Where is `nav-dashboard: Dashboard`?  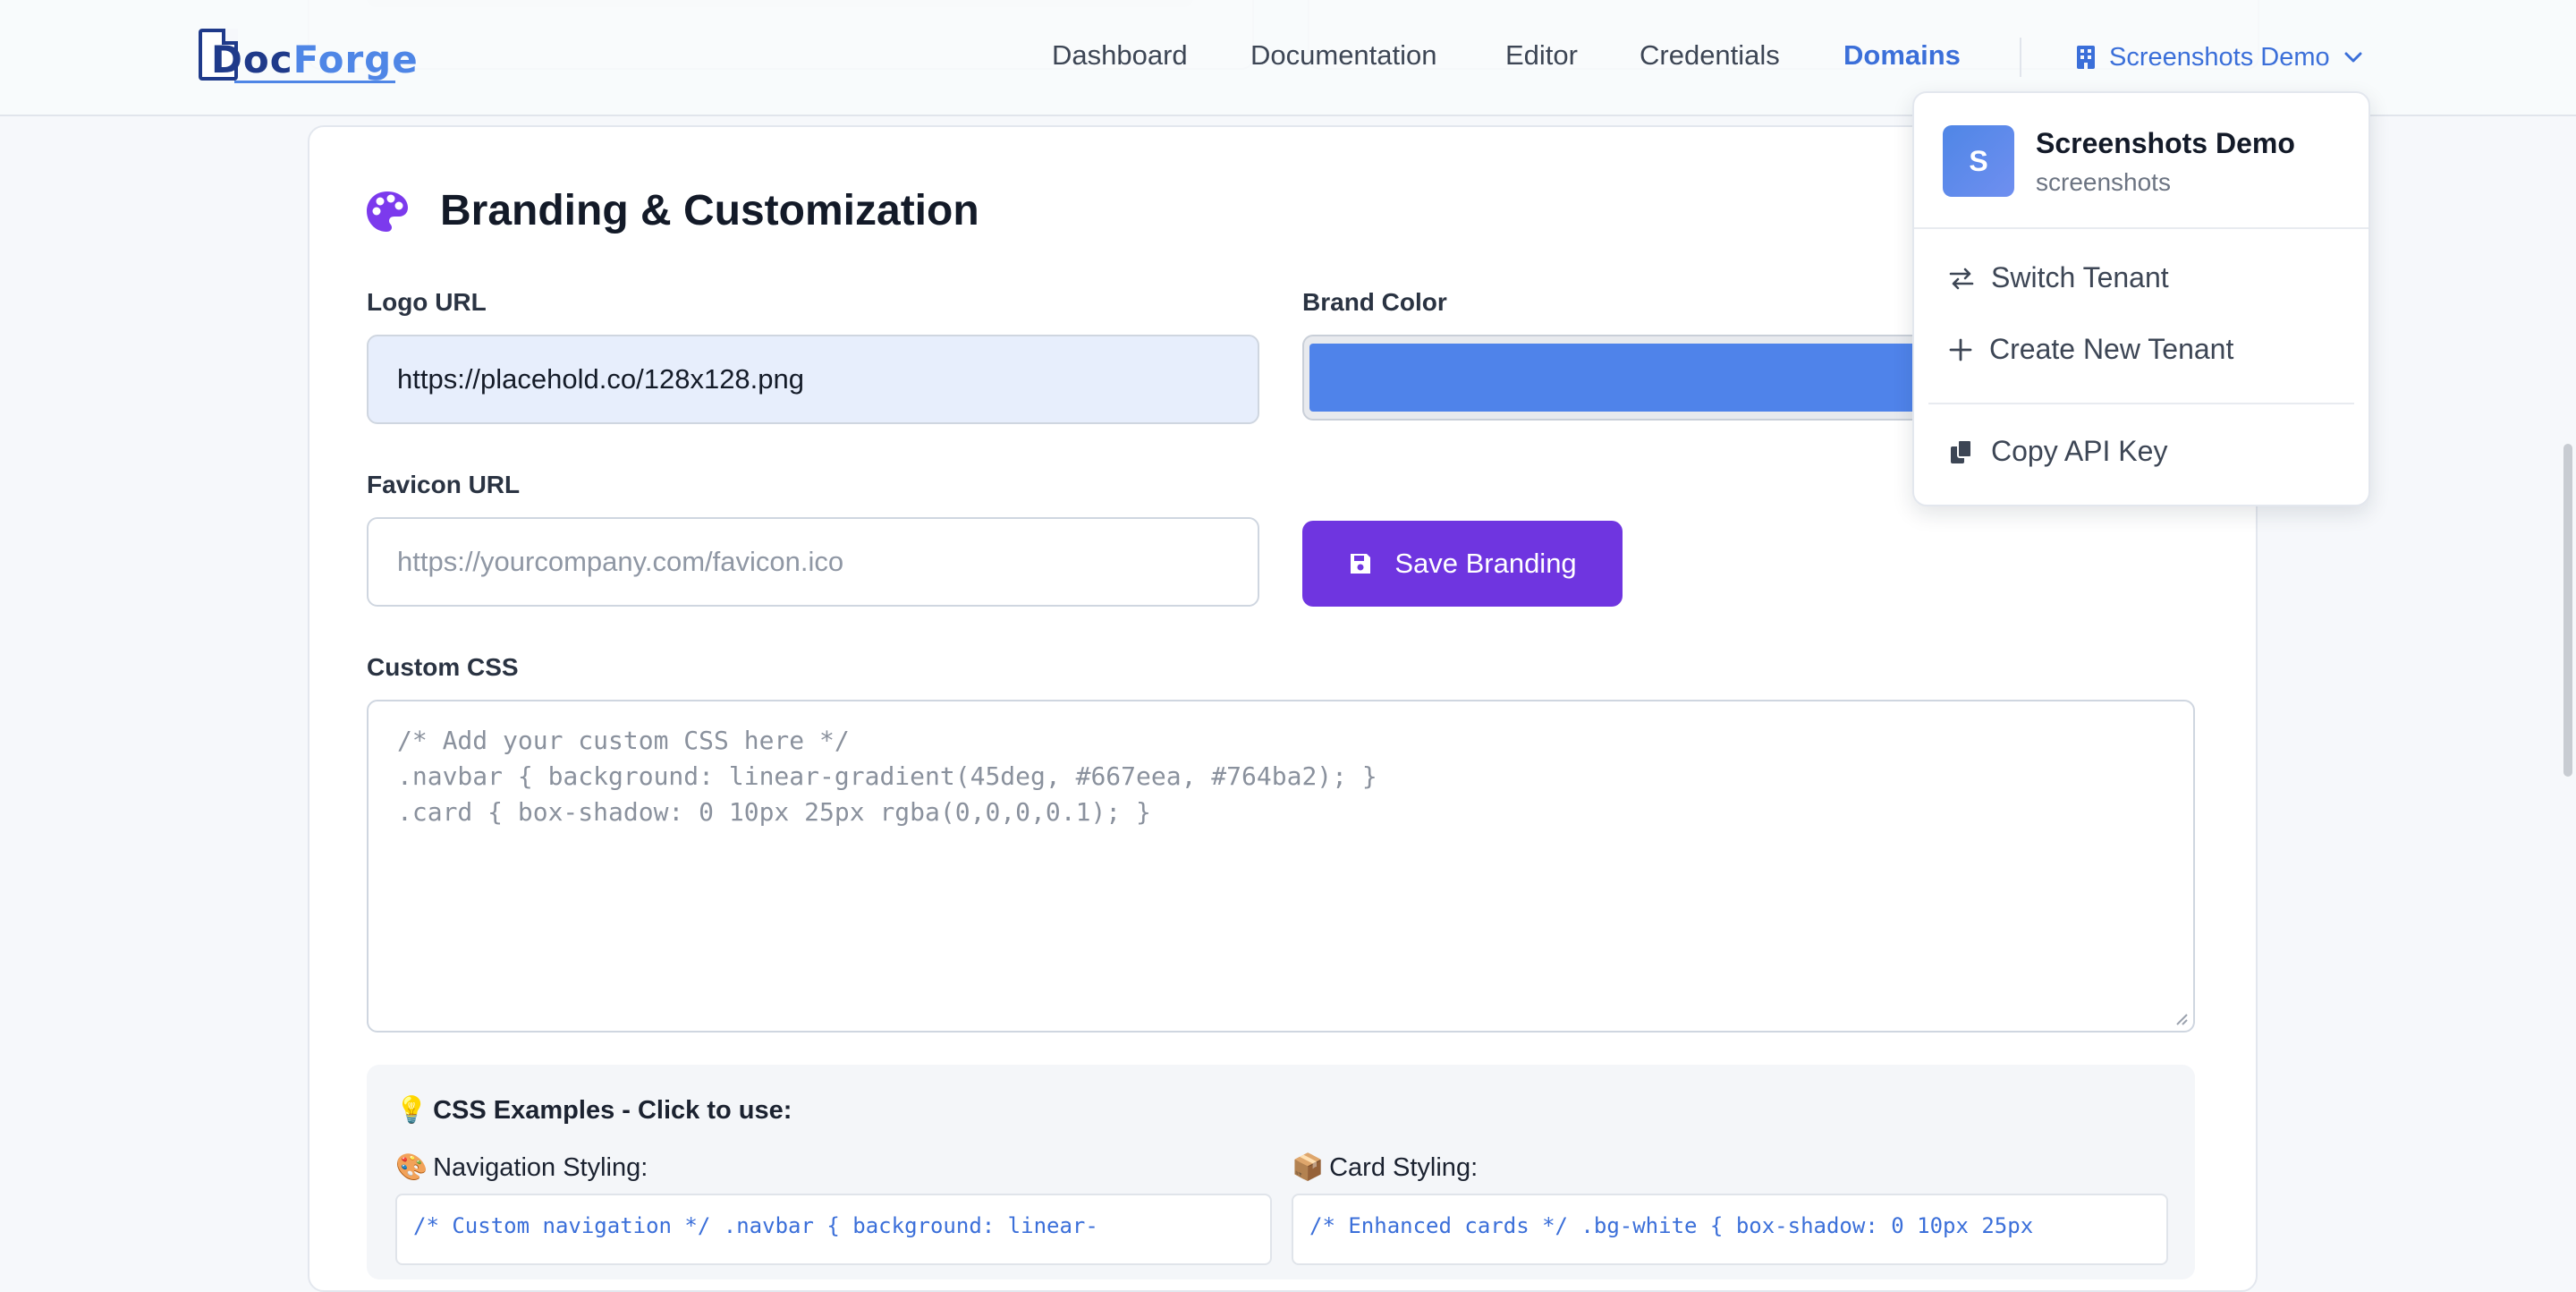
nav-dashboard: Dashboard is located at coordinates (1120, 55).